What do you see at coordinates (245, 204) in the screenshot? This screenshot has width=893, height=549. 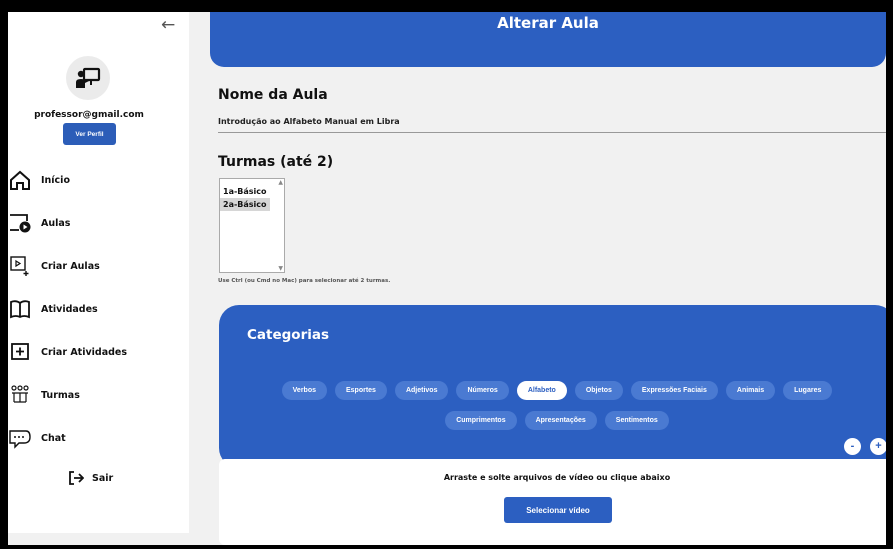 I see `class-option-selected: 2a-Básico` at bounding box center [245, 204].